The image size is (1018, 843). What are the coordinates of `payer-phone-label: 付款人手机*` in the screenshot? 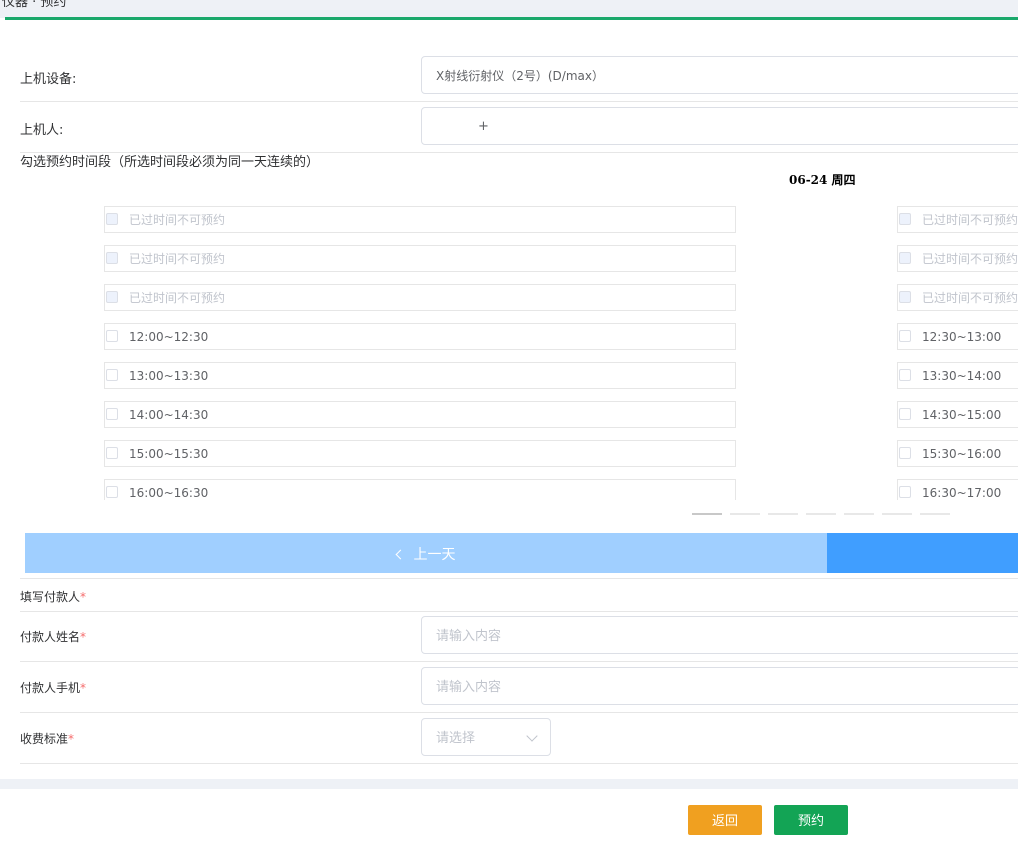 It's located at (53, 688).